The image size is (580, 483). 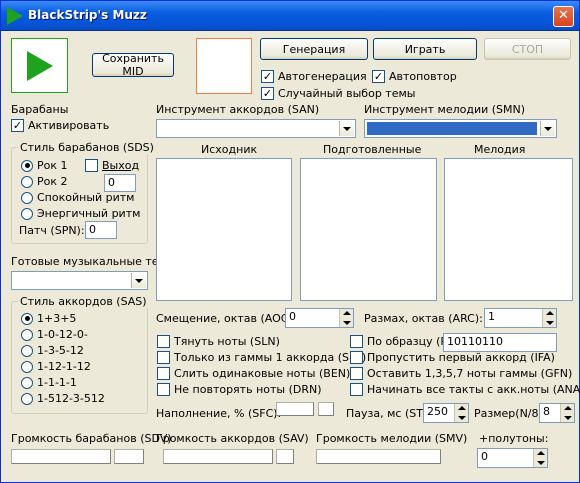 I want to click on play-big-button, so click(x=39, y=65).